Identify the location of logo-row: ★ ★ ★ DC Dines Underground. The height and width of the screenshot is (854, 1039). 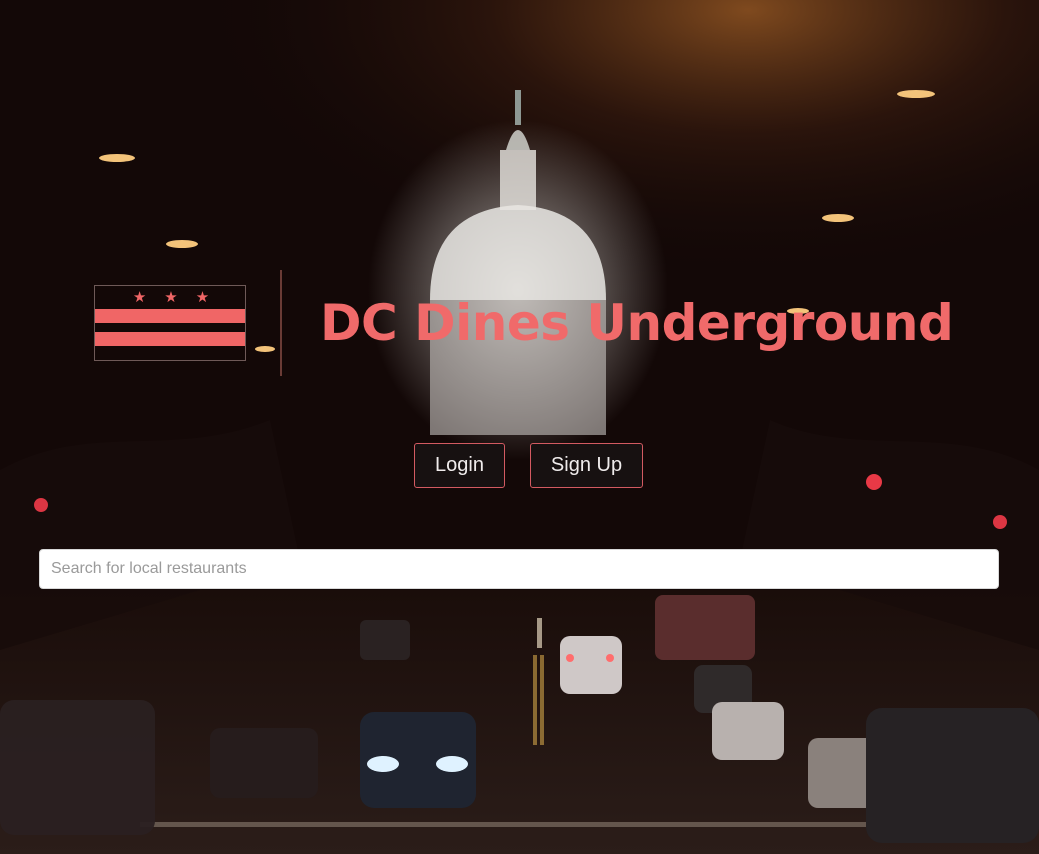
(524, 323).